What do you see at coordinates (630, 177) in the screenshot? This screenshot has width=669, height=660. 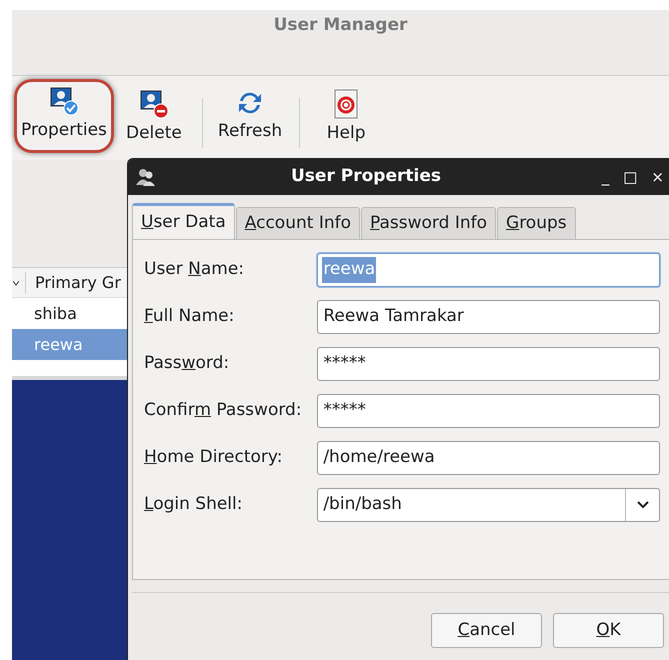 I see `window-control: □` at bounding box center [630, 177].